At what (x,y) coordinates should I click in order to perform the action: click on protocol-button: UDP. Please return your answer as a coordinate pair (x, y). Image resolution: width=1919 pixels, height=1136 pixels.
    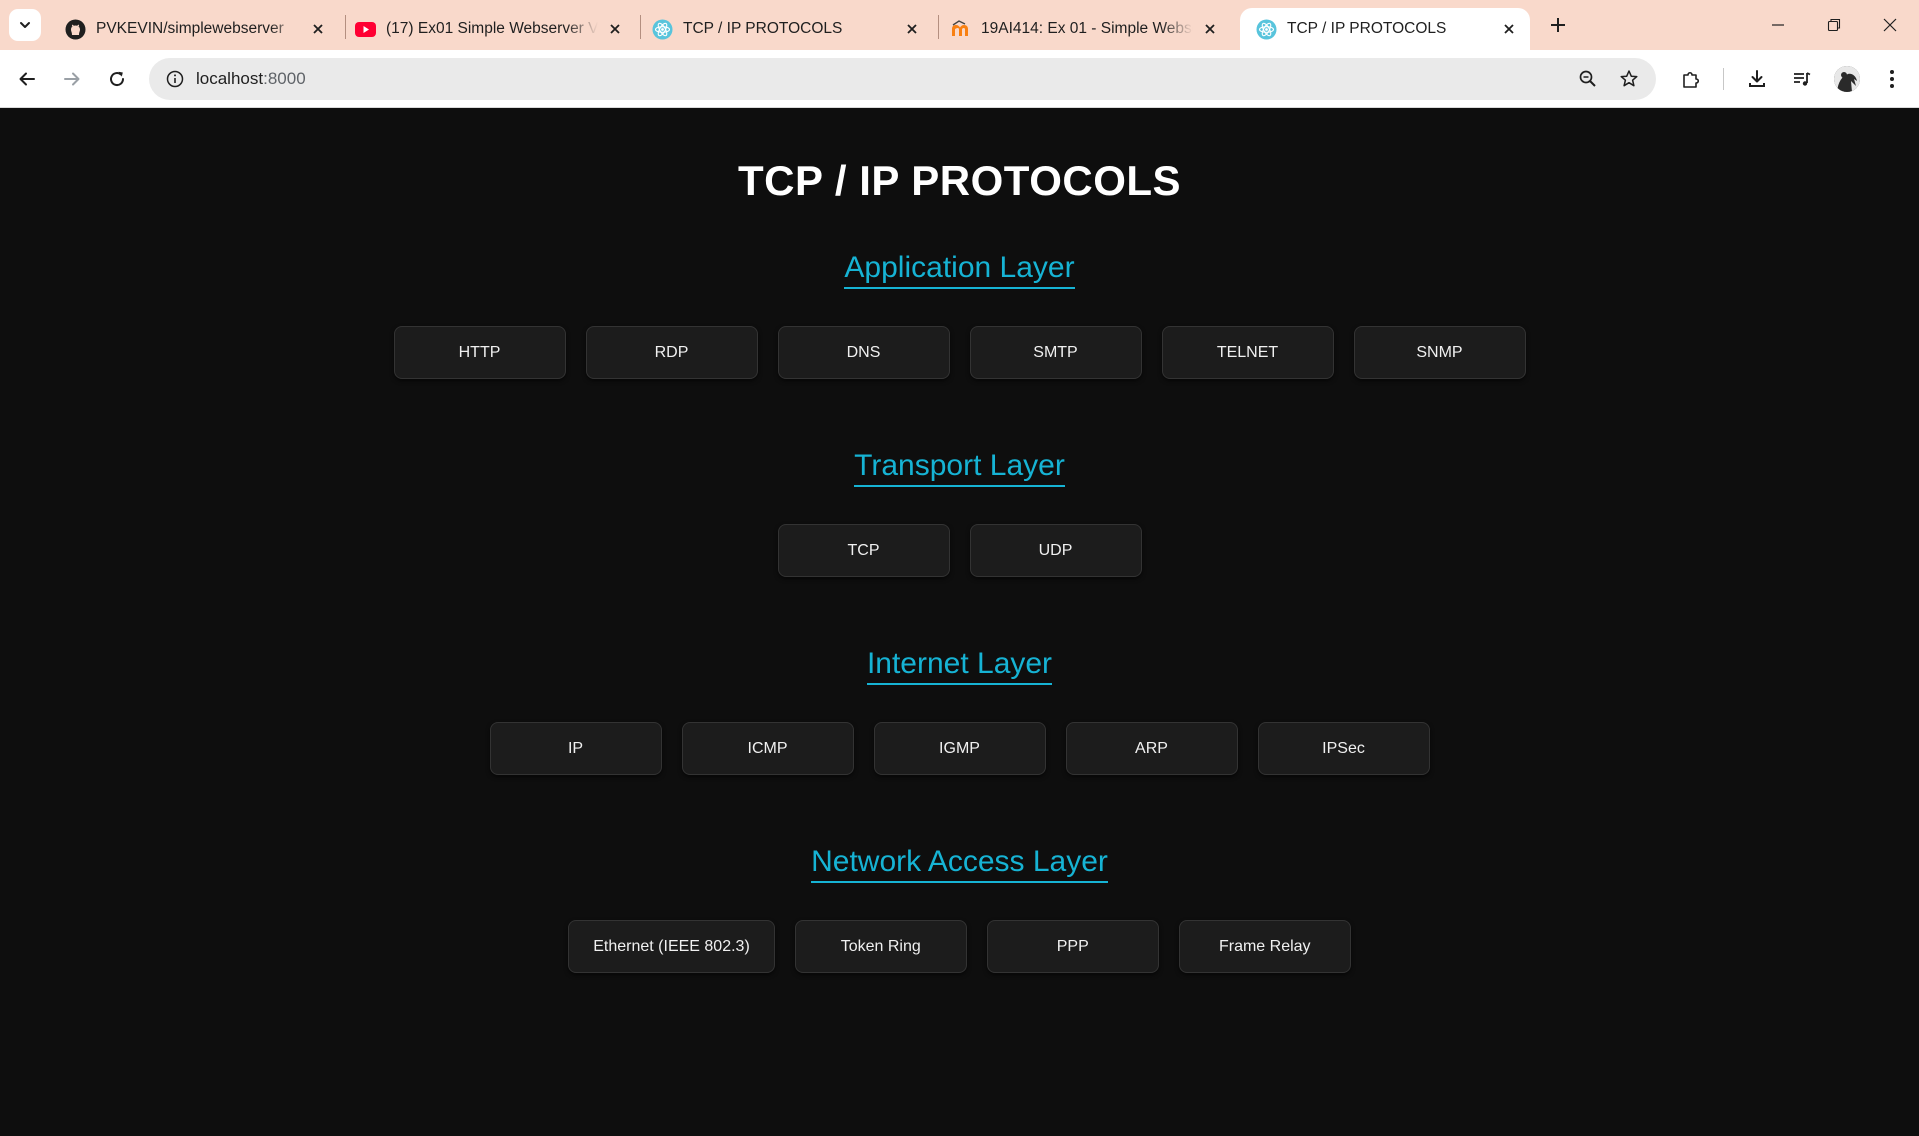
    Looking at the image, I should click on (1055, 550).